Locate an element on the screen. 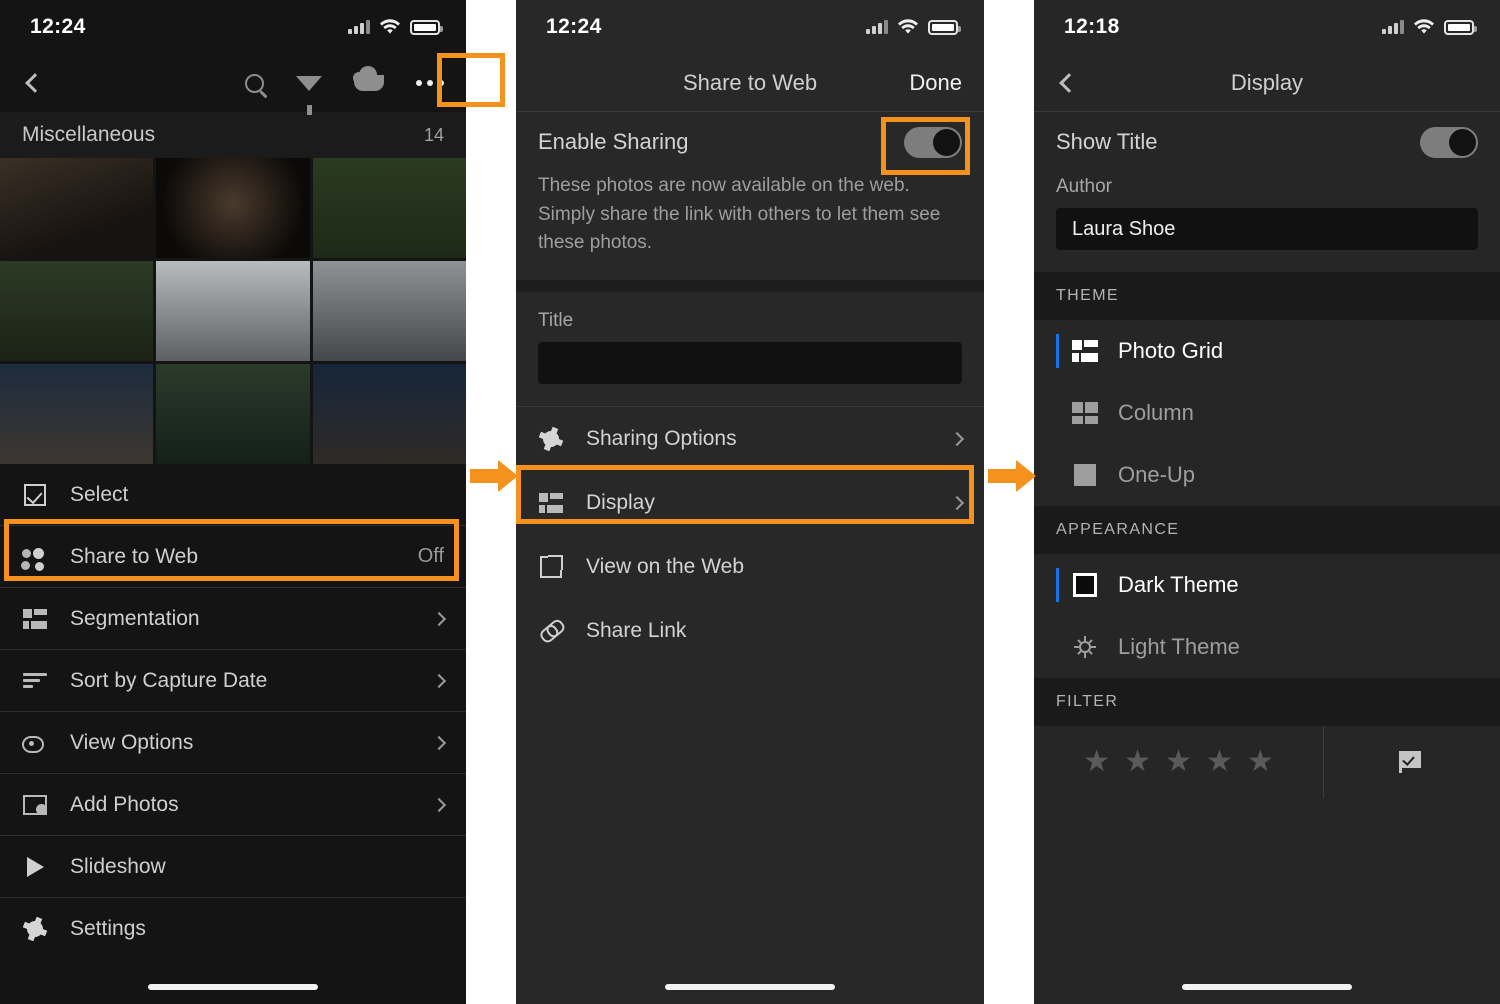 This screenshot has height=1004, width=1500. star-3-icon: ★ is located at coordinates (1178, 762).